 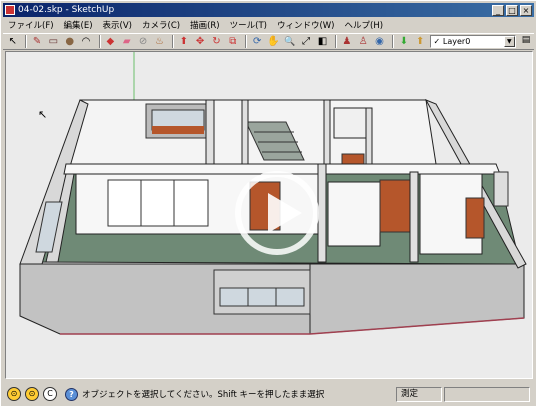 What do you see at coordinates (117, 25) in the screenshot?
I see `menu-view: 表示(V)` at bounding box center [117, 25].